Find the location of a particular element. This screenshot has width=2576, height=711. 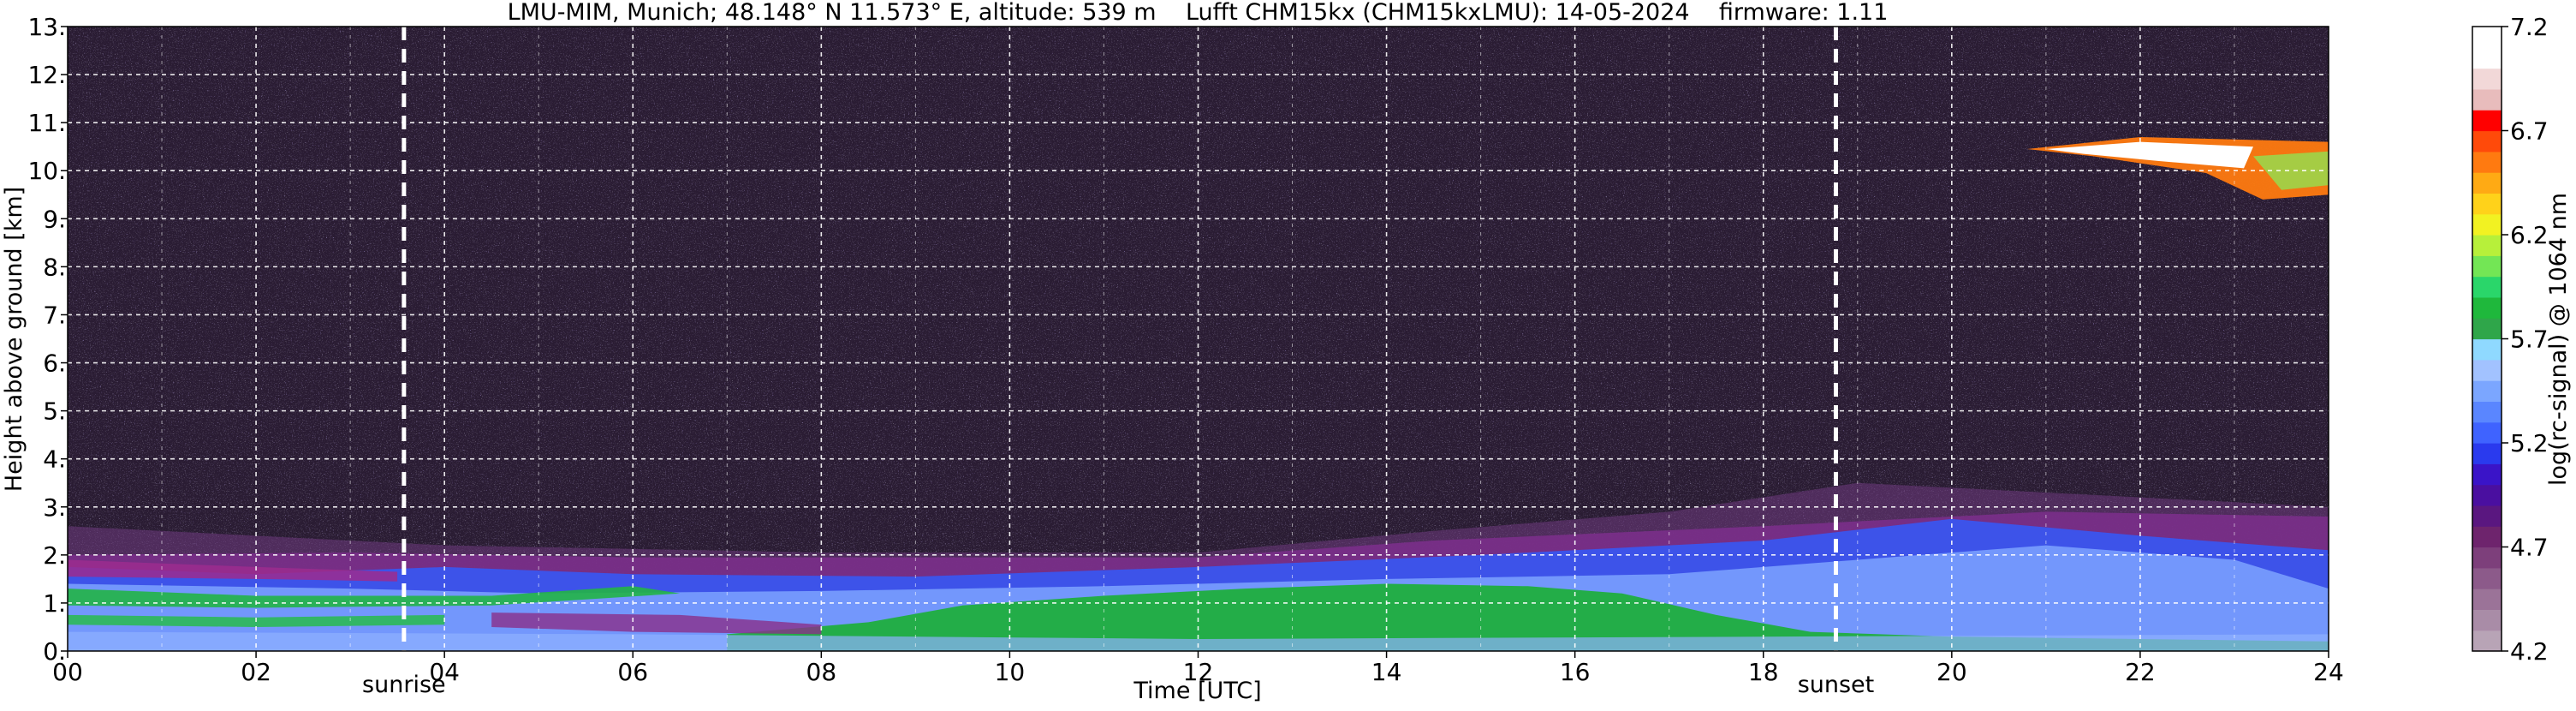

colorbar: 4.2 4.7 5.2 5.7 6.2 6.7 7.2 is located at coordinates (2510, 340).